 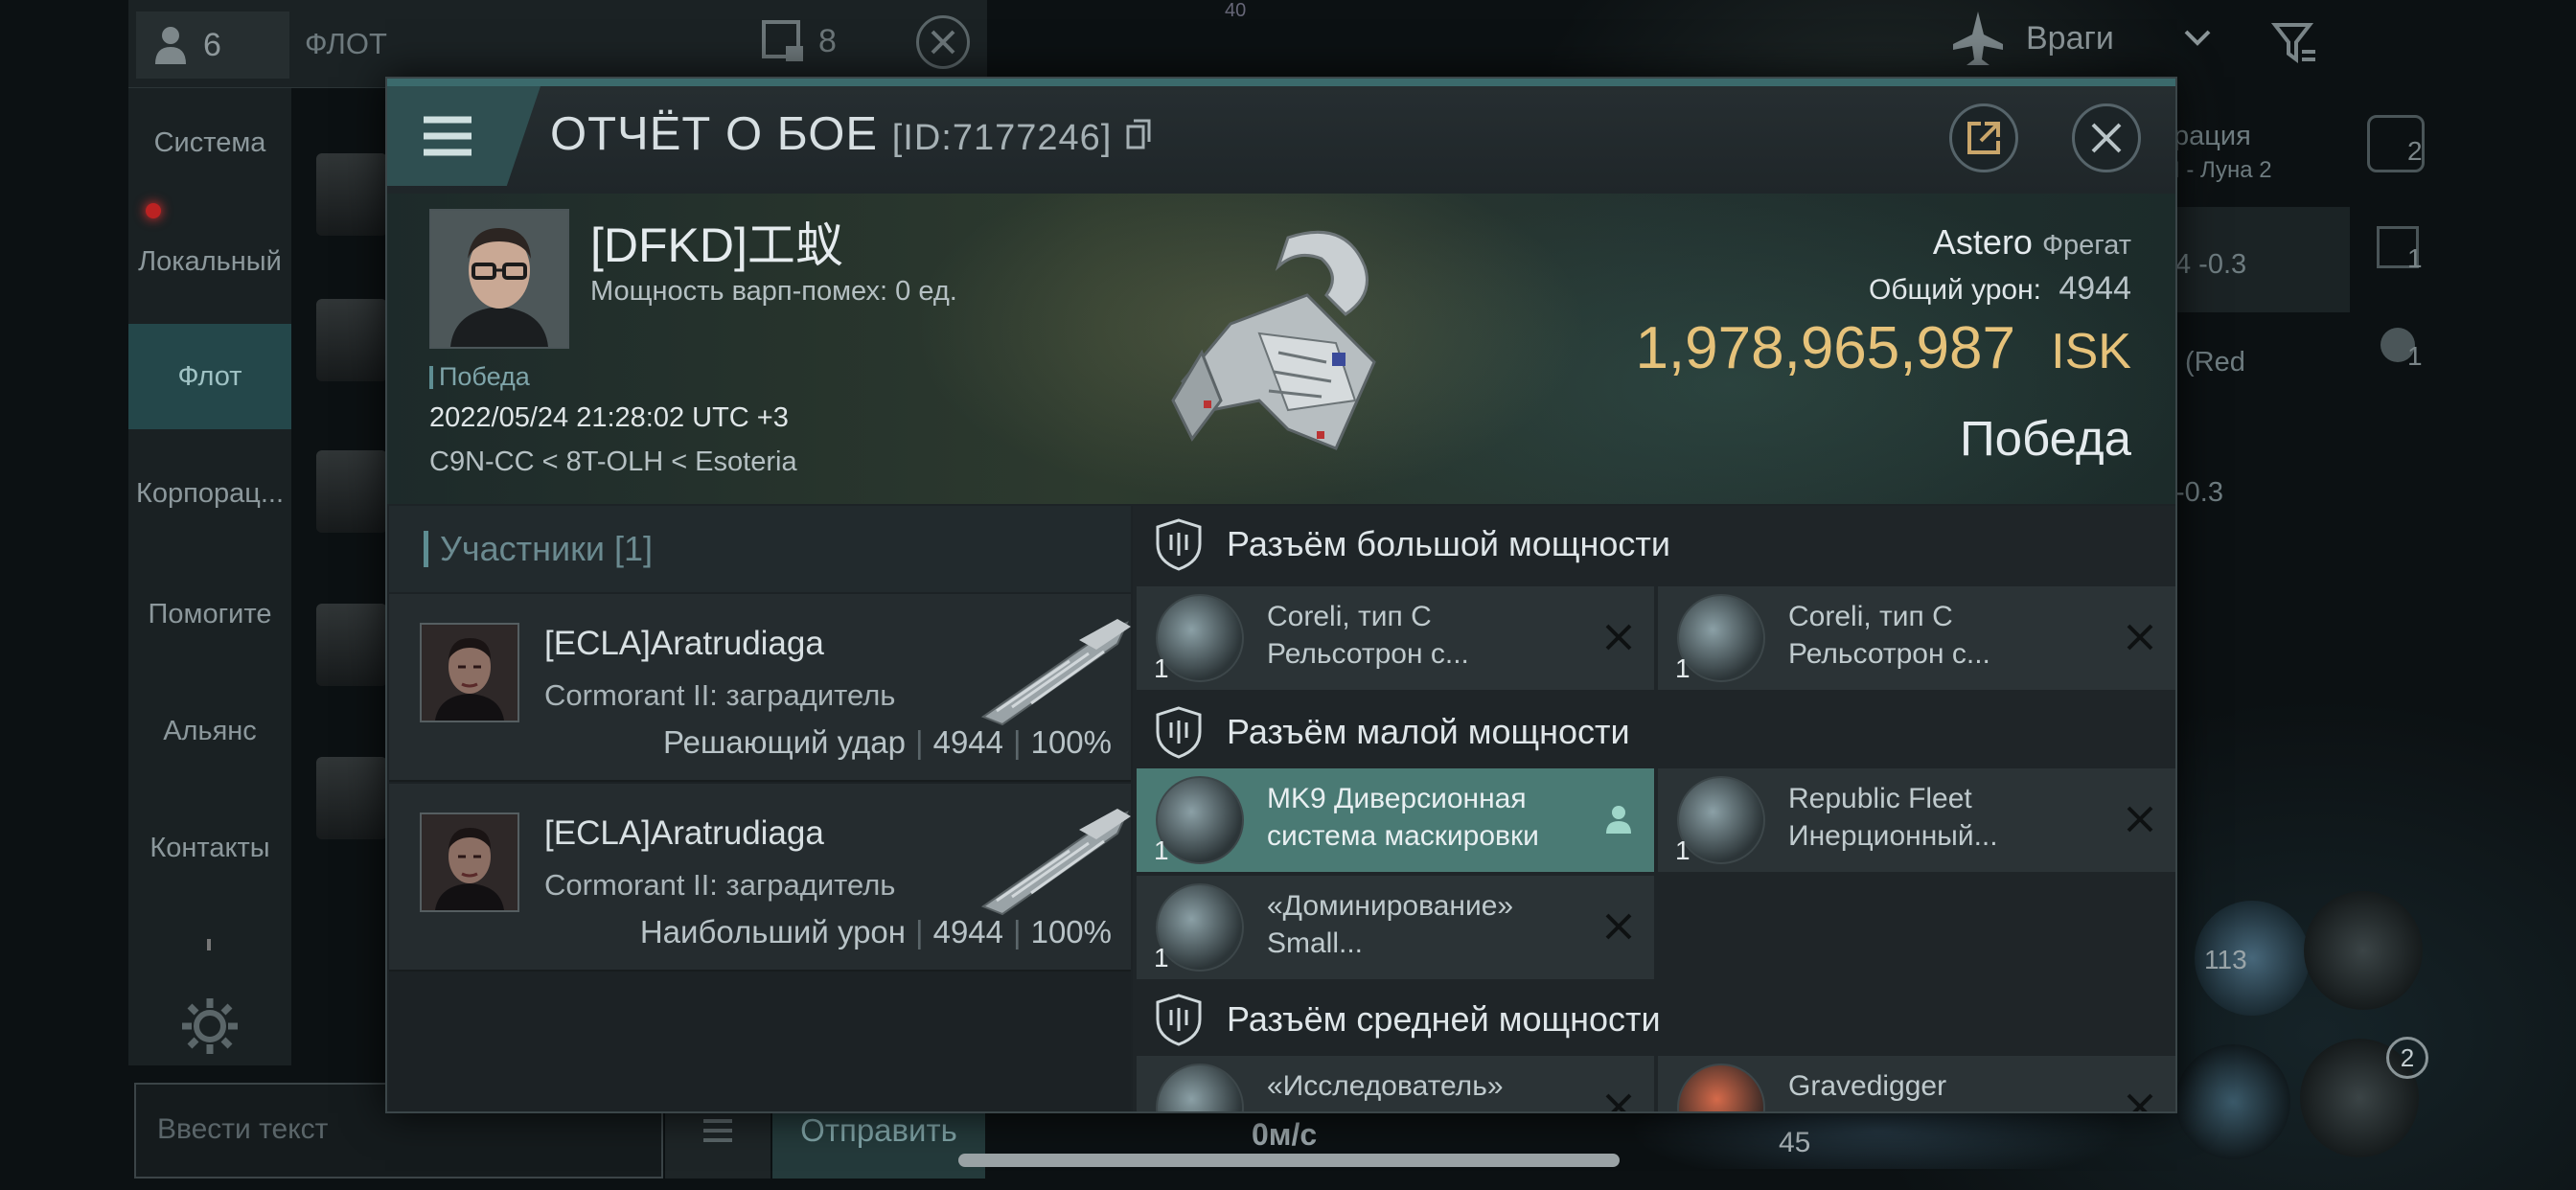 I want to click on pilot-portrait, so click(x=499, y=279).